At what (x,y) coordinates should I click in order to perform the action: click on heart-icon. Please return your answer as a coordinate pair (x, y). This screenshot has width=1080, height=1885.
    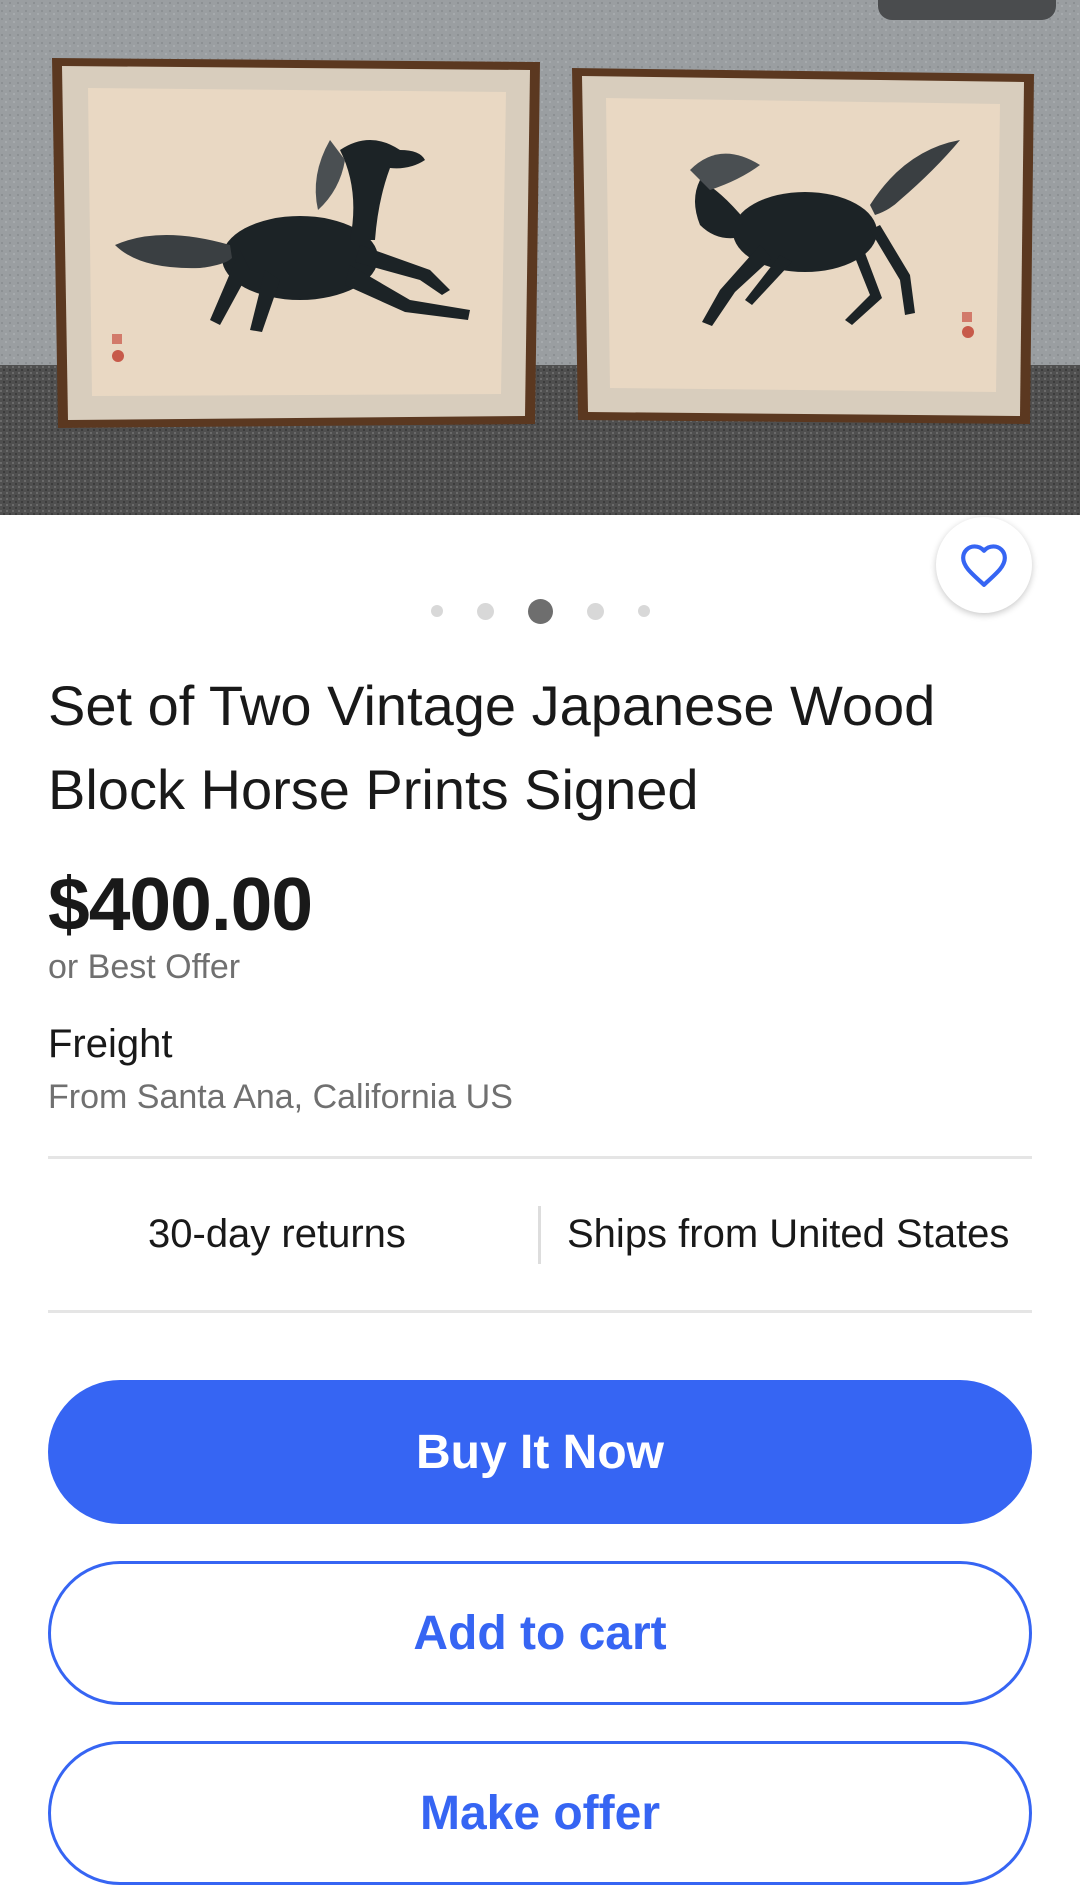
    Looking at the image, I should click on (984, 565).